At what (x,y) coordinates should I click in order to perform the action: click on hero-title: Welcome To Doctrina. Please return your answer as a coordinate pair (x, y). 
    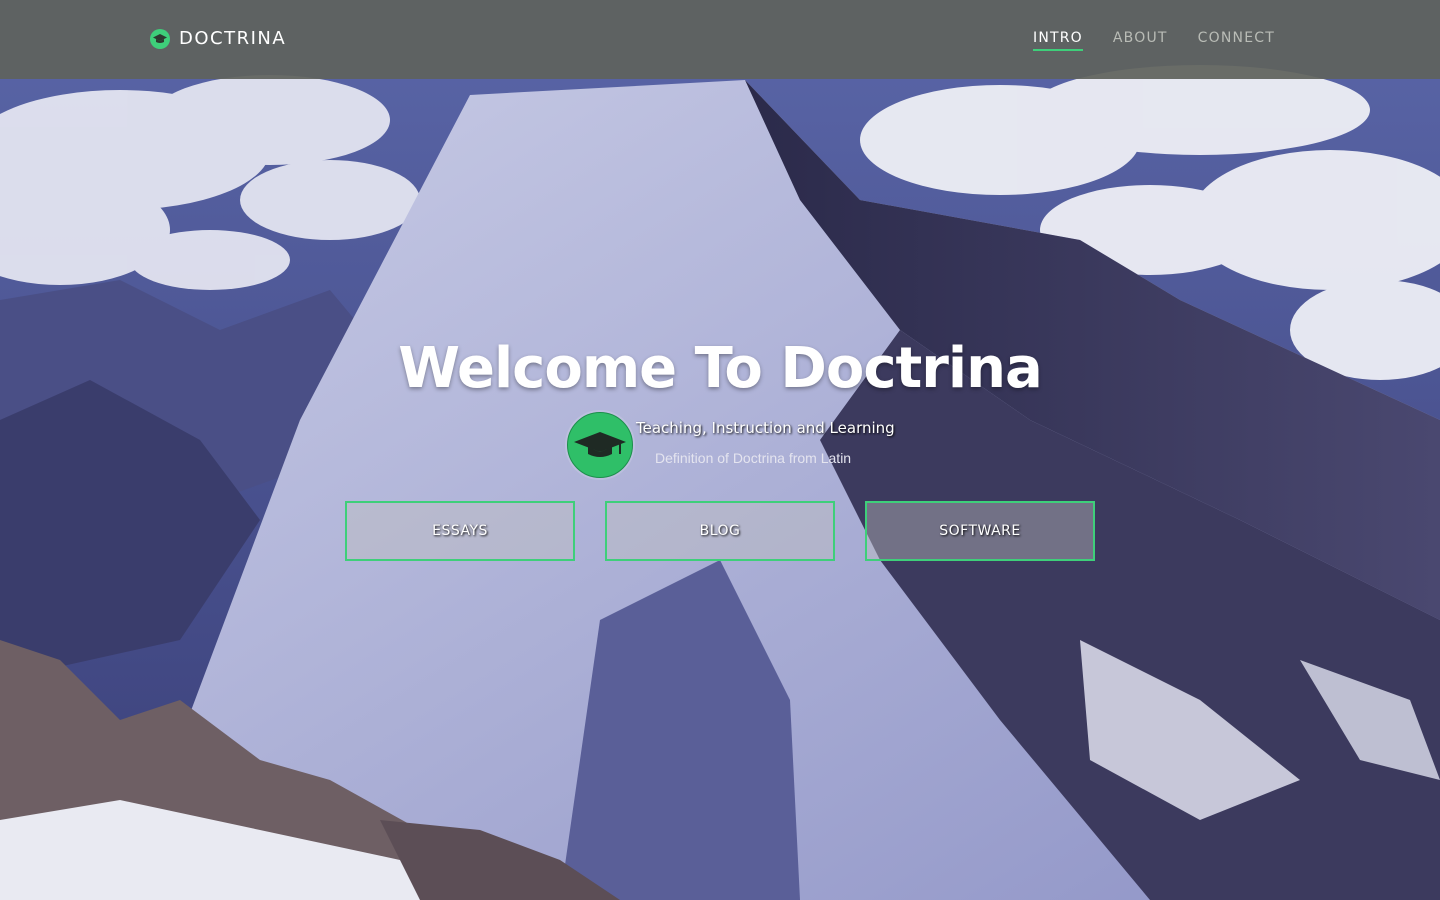
    Looking at the image, I should click on (720, 368).